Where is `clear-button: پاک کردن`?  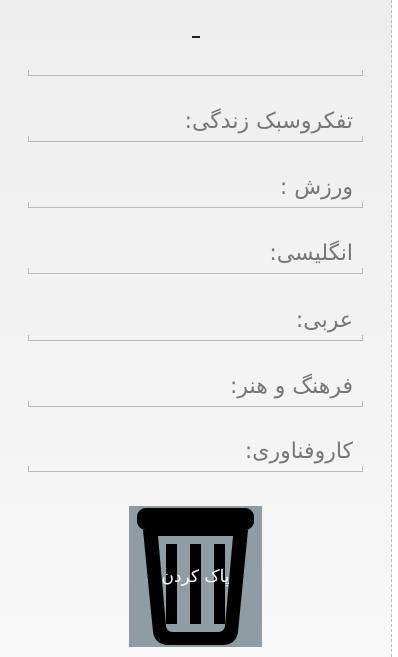 clear-button: پاک کردن is located at coordinates (195, 576).